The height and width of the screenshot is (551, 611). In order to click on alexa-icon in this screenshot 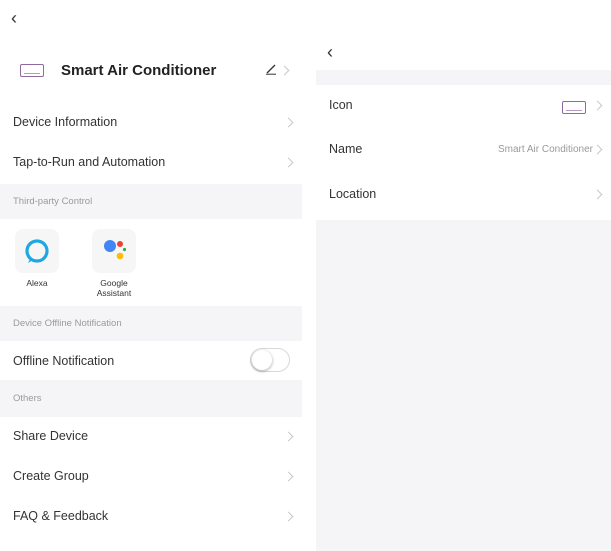, I will do `click(37, 251)`.